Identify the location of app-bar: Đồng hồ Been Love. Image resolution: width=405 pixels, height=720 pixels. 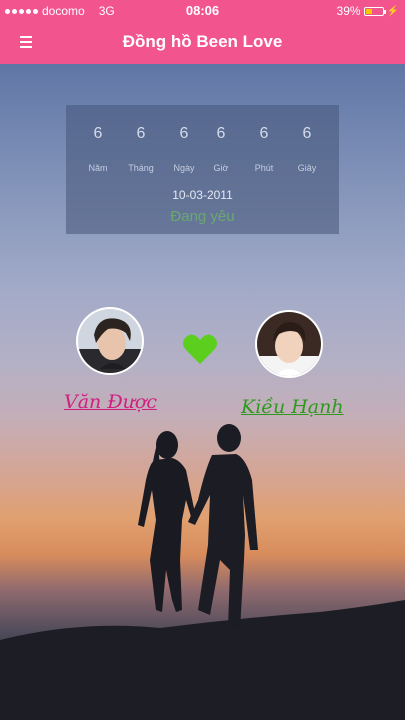
(202, 43).